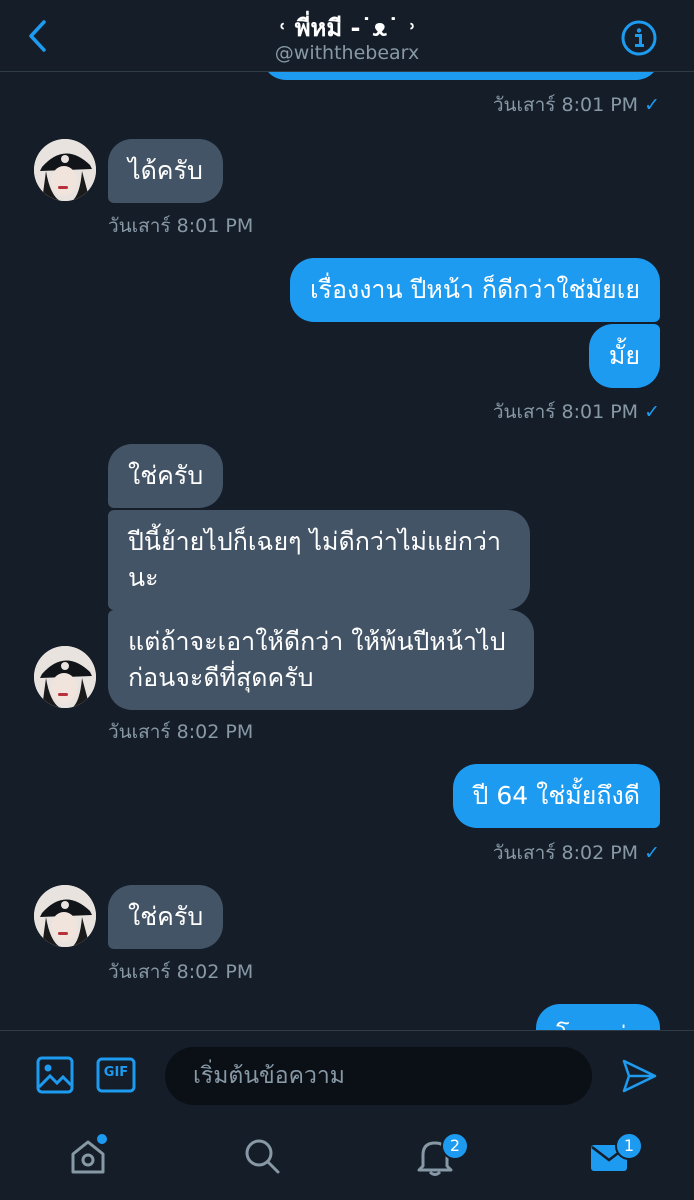  I want to click on tab-search, so click(262, 1156).